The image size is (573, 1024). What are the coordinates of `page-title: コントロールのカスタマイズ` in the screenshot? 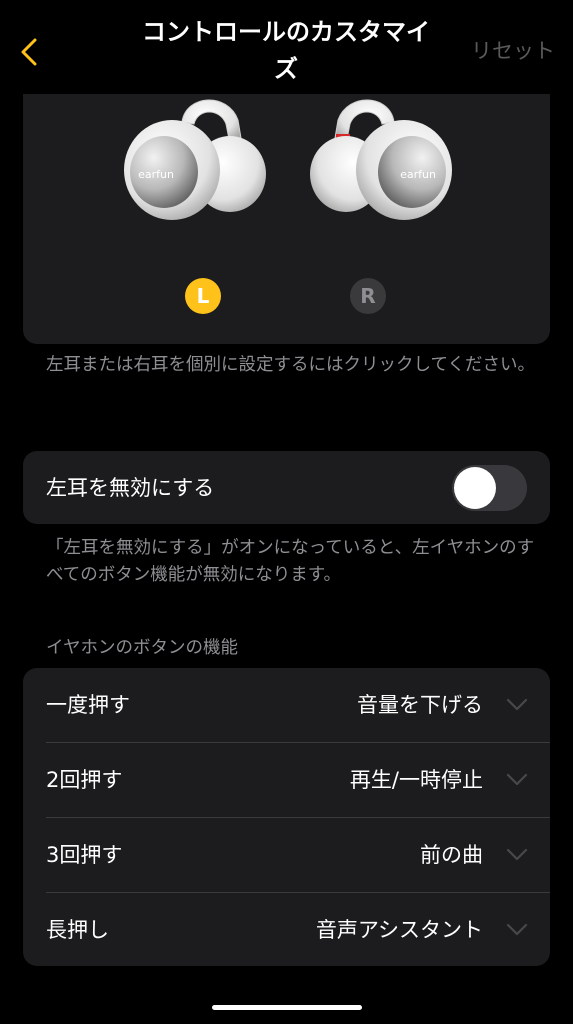 It's located at (286, 50).